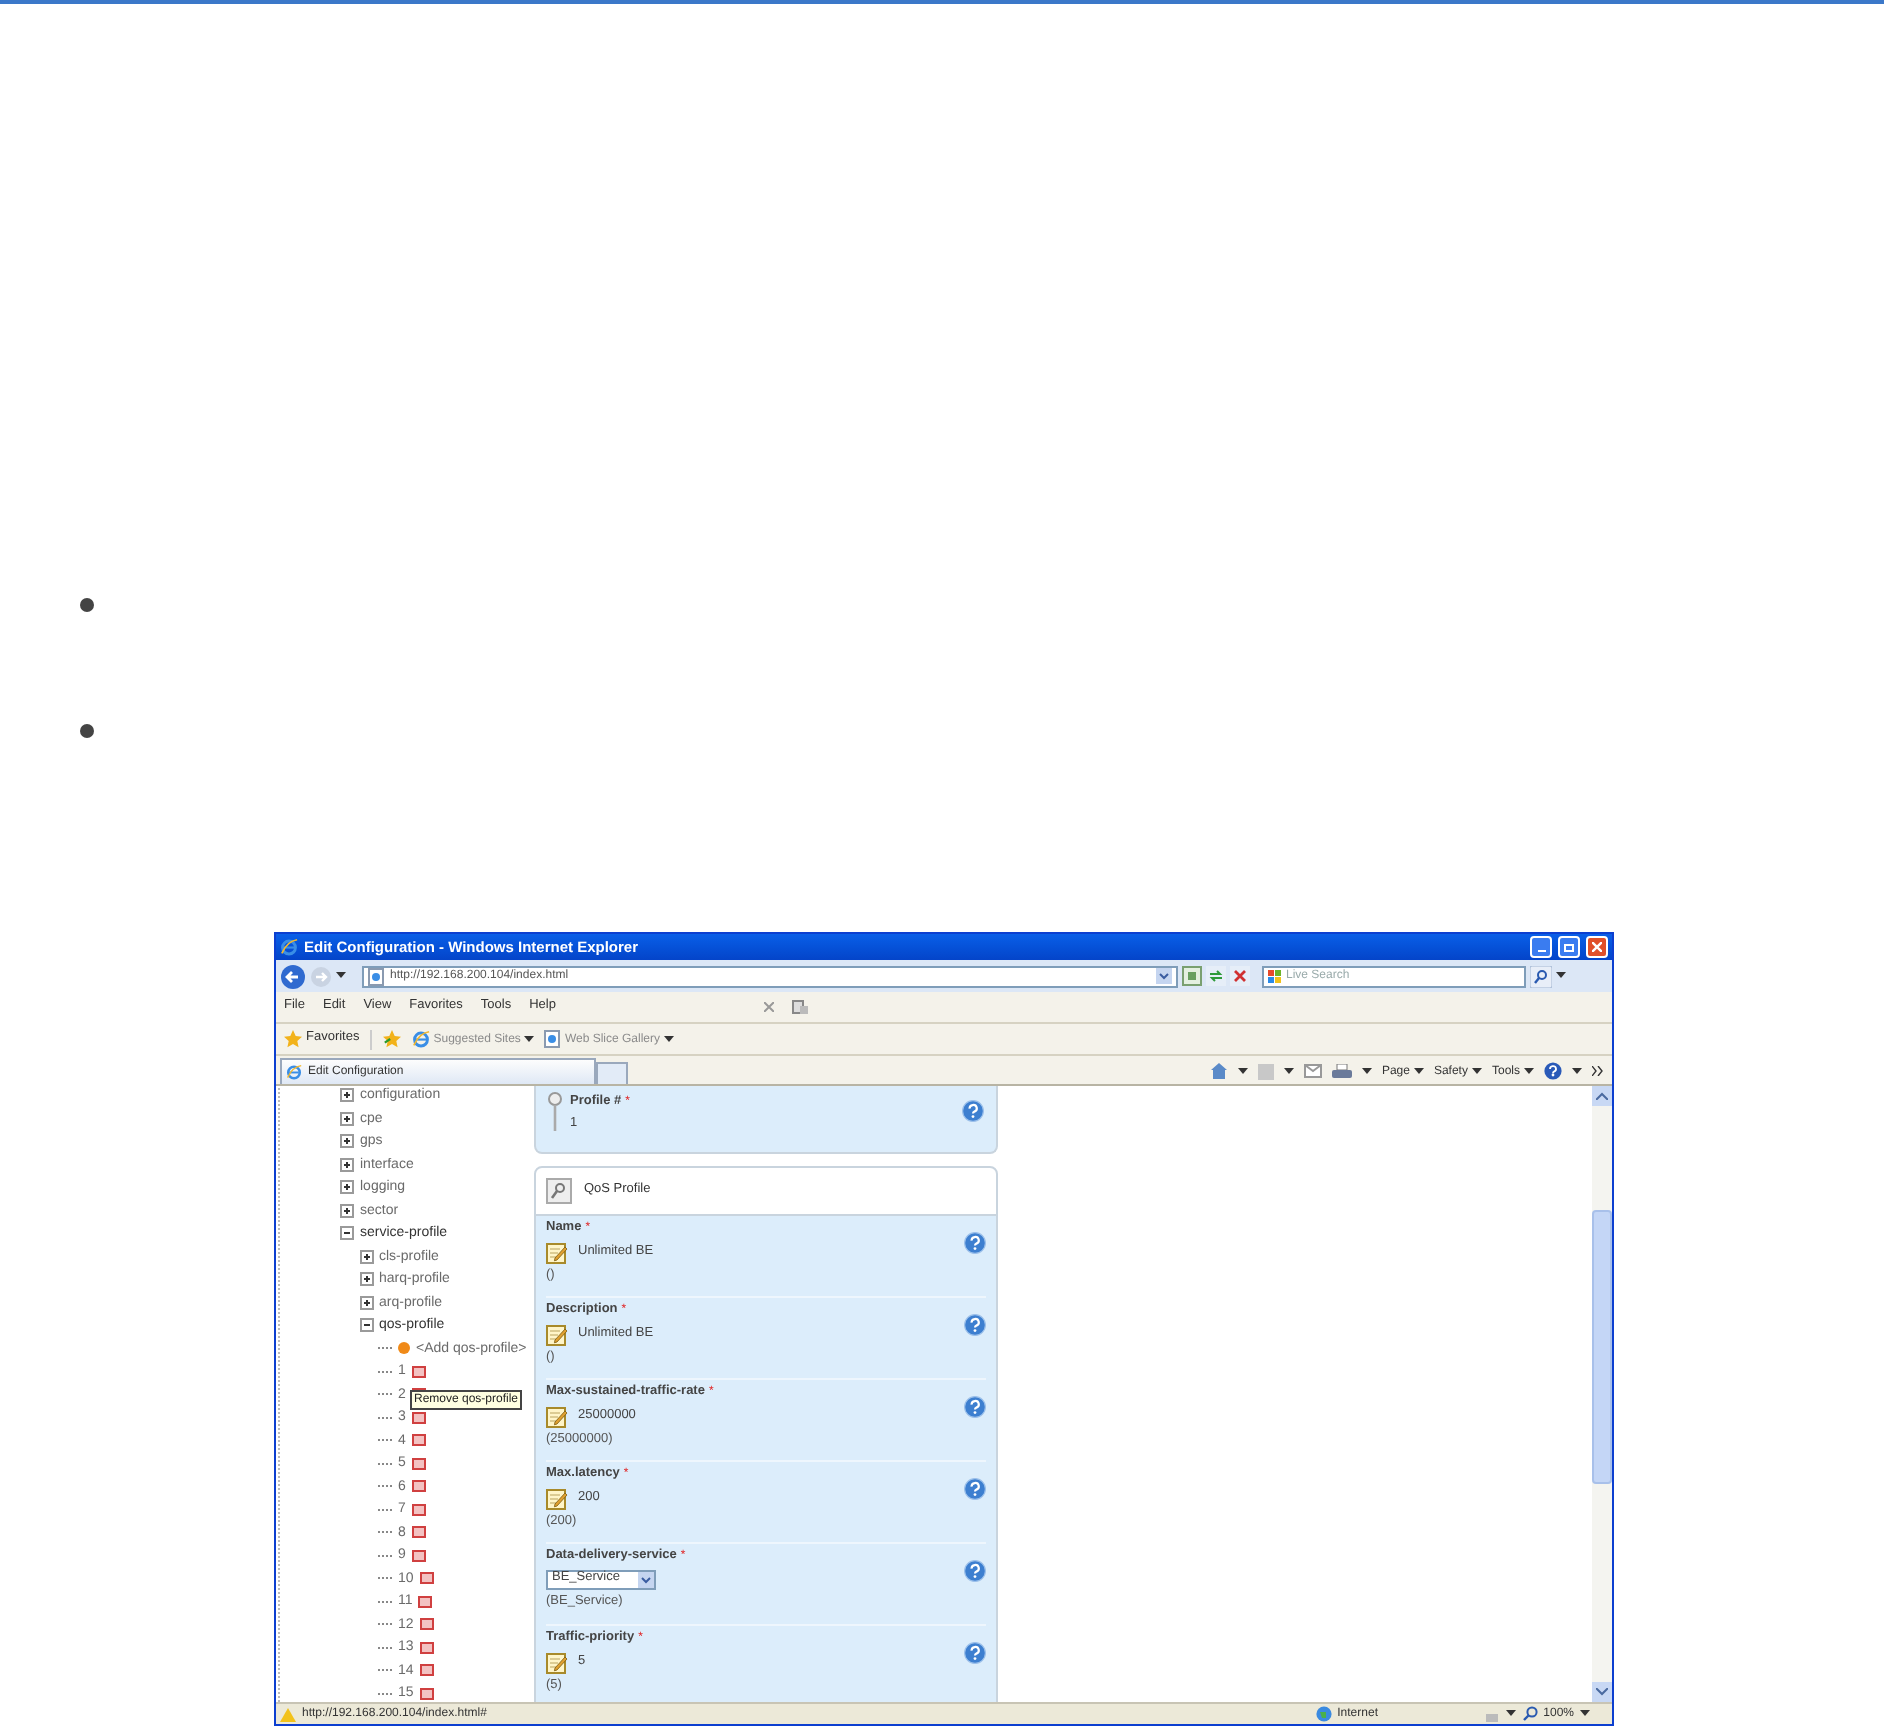 The image size is (1884, 1736). I want to click on search-icon, so click(1541, 976).